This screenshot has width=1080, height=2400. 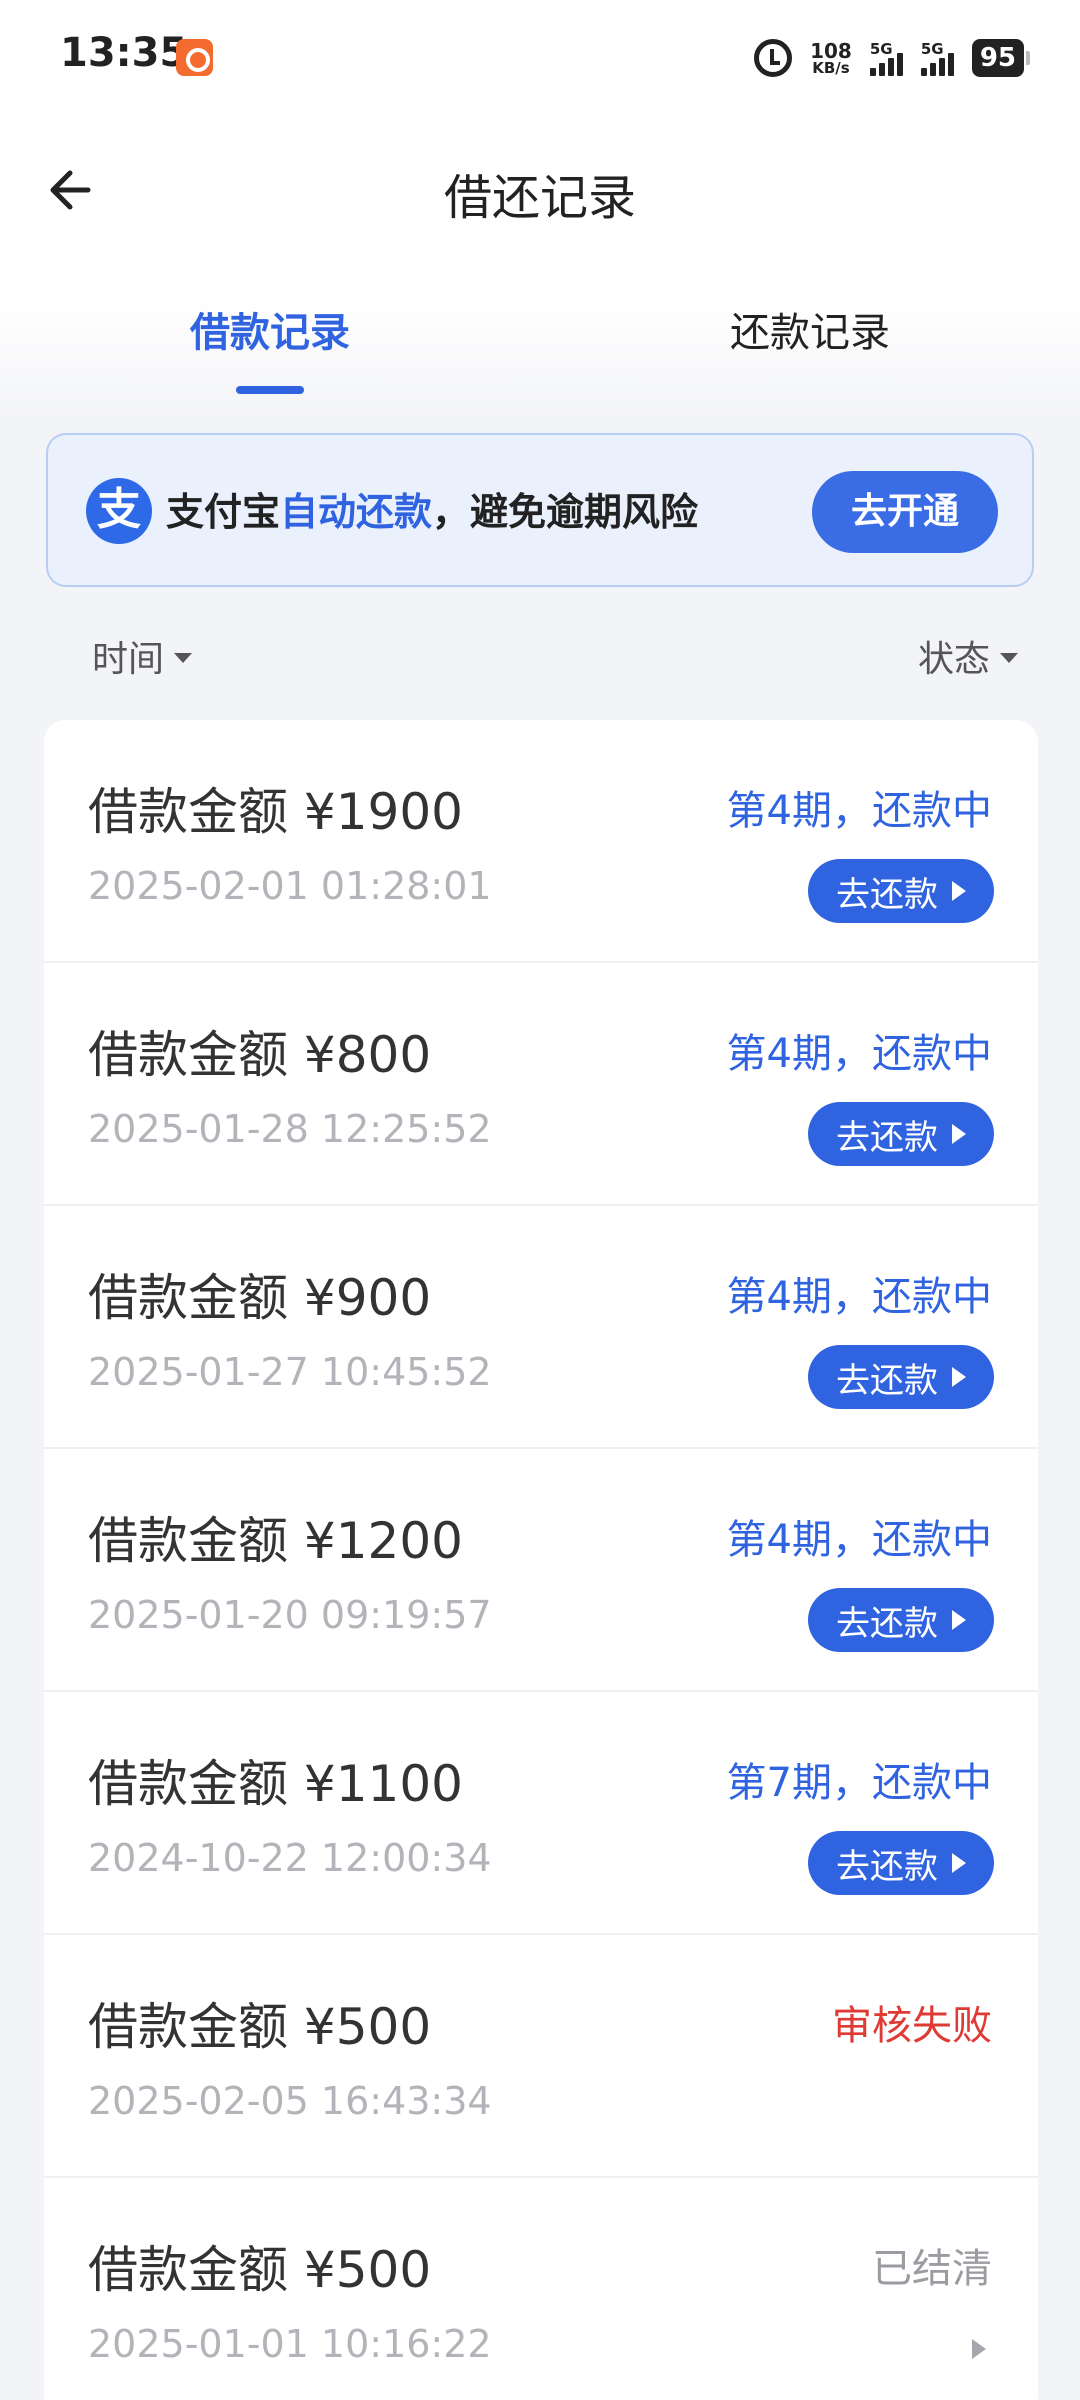 What do you see at coordinates (290, 1372) in the screenshot?
I see `record-time: 2025-01-27 10:45:52` at bounding box center [290, 1372].